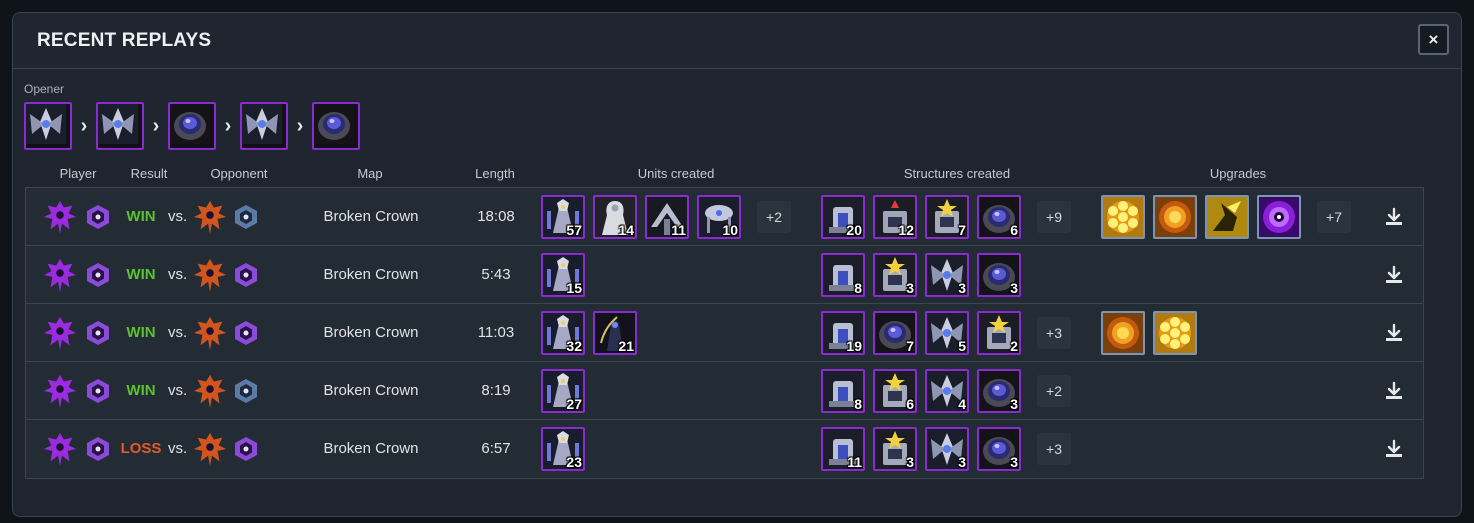 This screenshot has width=1474, height=523. Describe the element at coordinates (1241, 390) in the screenshot. I see `upgrades-cell` at that location.